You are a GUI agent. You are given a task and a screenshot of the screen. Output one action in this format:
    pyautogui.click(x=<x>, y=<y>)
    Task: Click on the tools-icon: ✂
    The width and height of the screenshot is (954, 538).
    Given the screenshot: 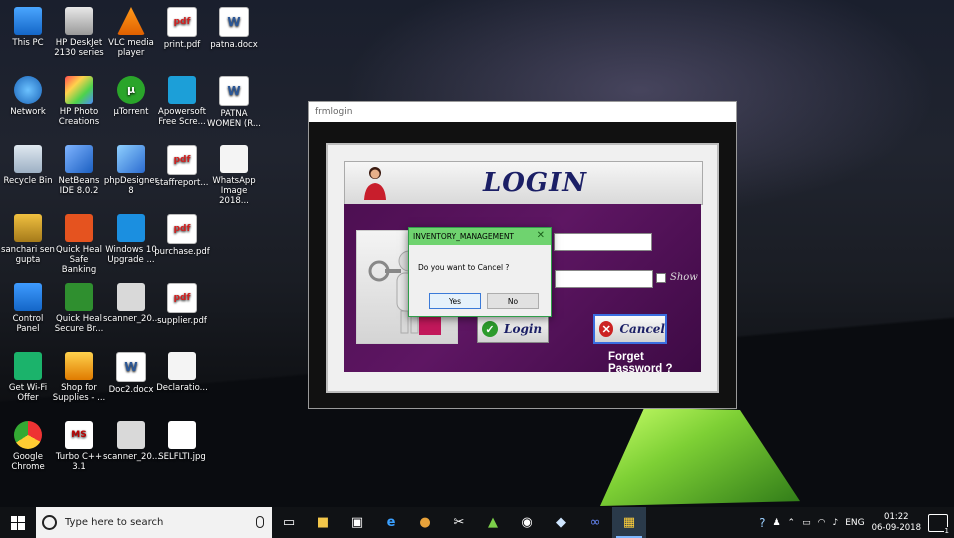 What is the action you would take?
    pyautogui.click(x=459, y=522)
    